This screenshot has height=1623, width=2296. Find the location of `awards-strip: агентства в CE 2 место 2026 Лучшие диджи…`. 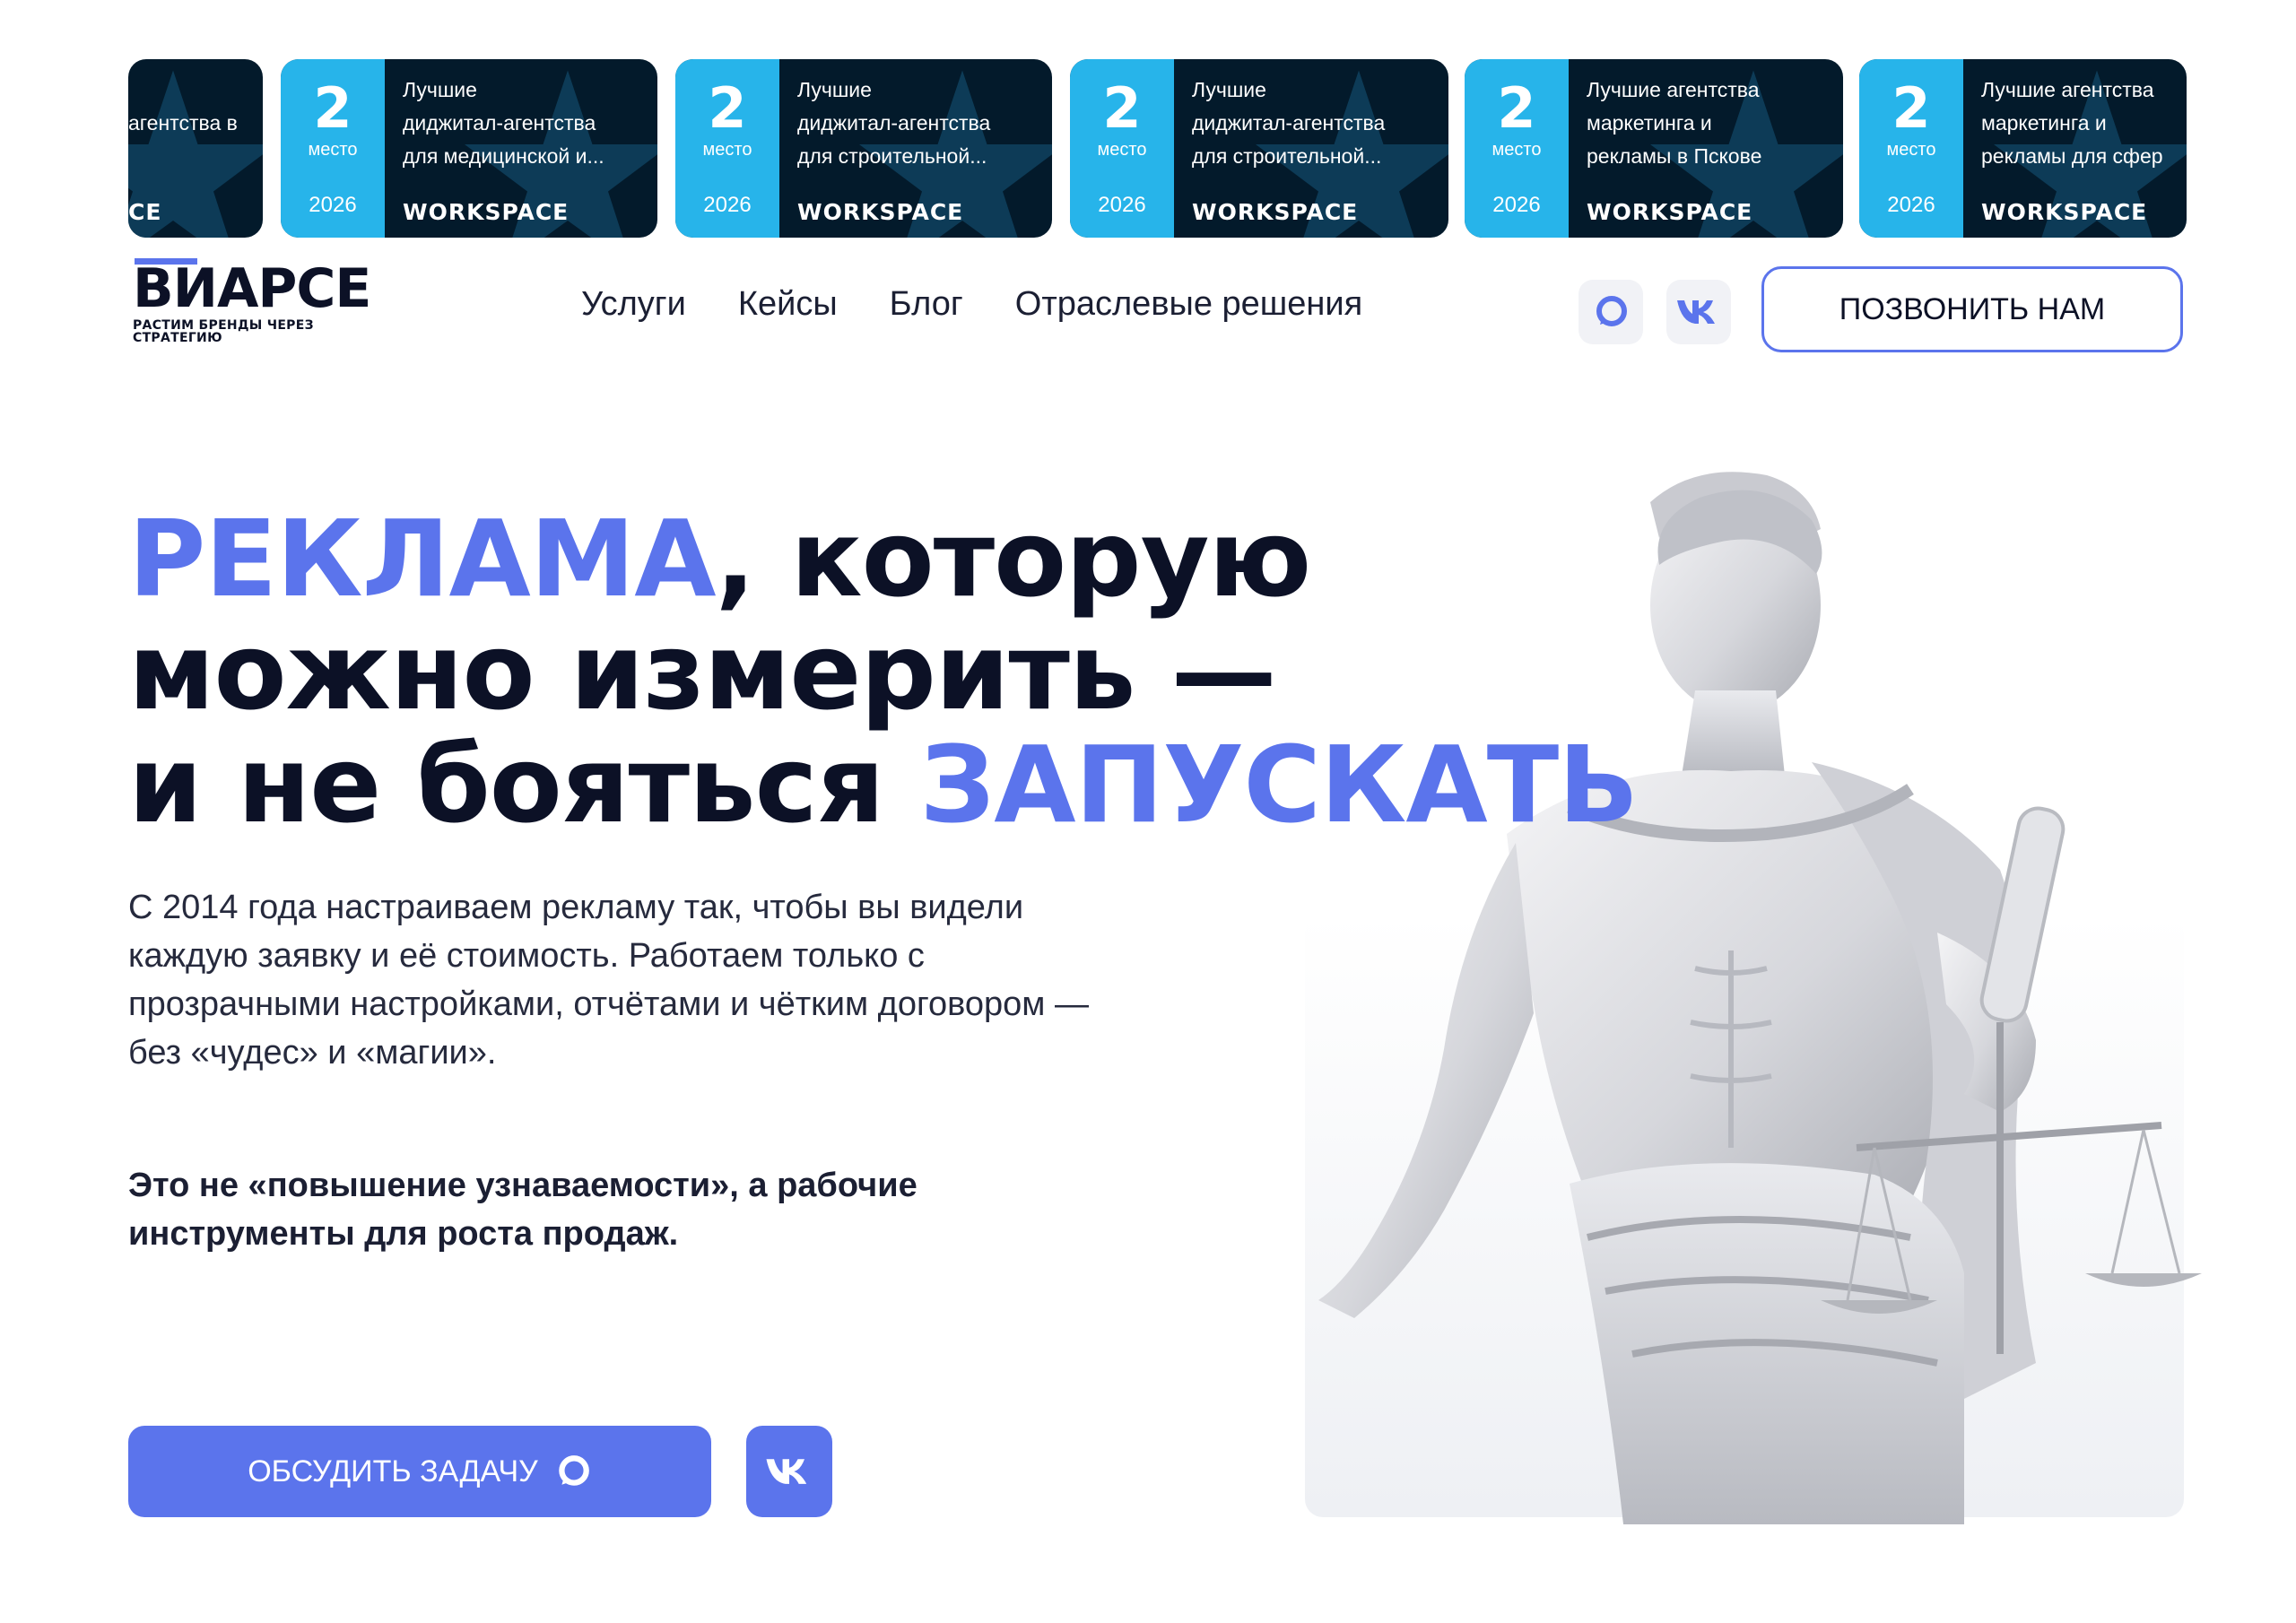

awards-strip: агентства в CE 2 место 2026 Лучшие диджи… is located at coordinates (1157, 148).